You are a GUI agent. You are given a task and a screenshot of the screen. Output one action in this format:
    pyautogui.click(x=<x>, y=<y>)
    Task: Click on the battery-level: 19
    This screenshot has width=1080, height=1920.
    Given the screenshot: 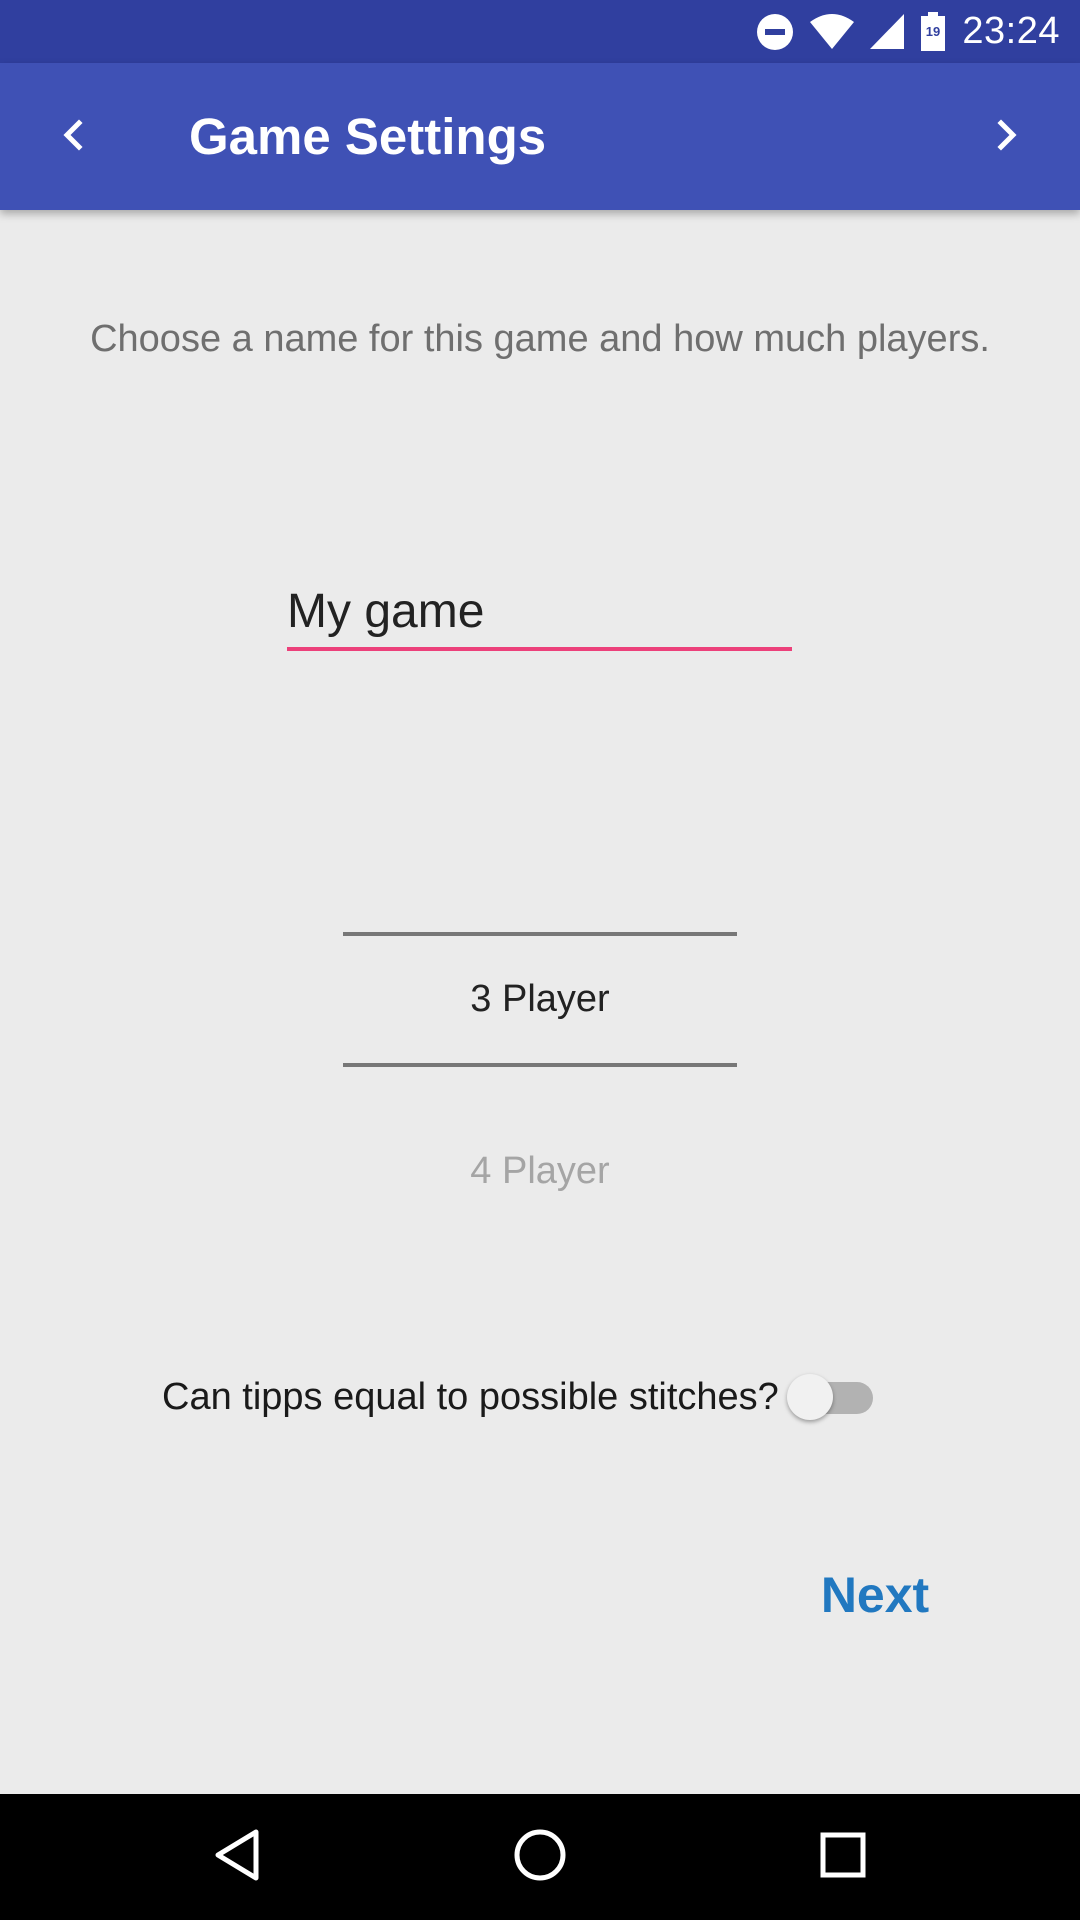 What is the action you would take?
    pyautogui.click(x=933, y=31)
    